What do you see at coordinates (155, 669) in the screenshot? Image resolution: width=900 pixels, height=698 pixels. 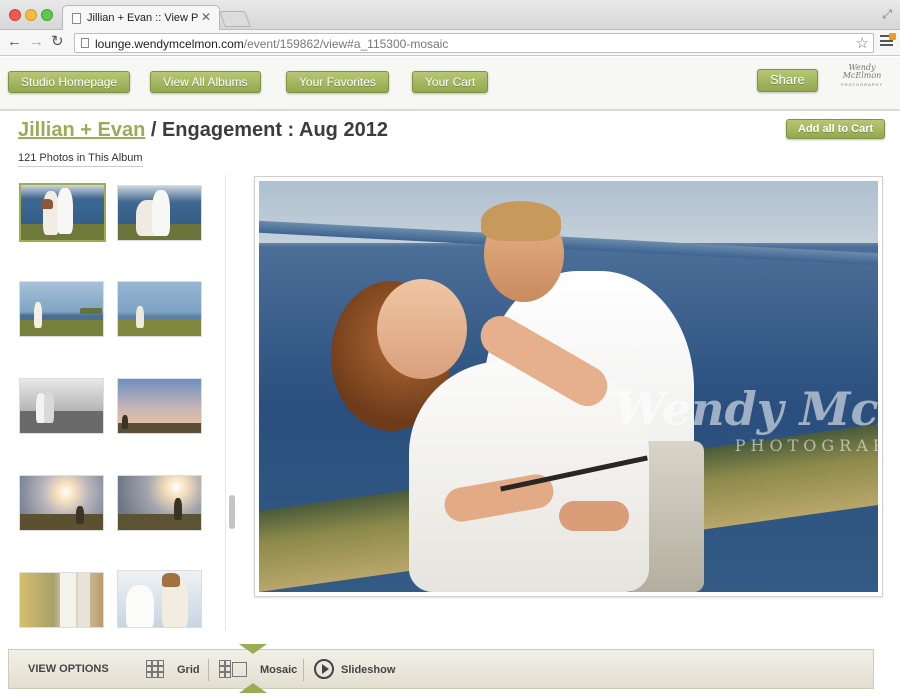 I see `grid-icon` at bounding box center [155, 669].